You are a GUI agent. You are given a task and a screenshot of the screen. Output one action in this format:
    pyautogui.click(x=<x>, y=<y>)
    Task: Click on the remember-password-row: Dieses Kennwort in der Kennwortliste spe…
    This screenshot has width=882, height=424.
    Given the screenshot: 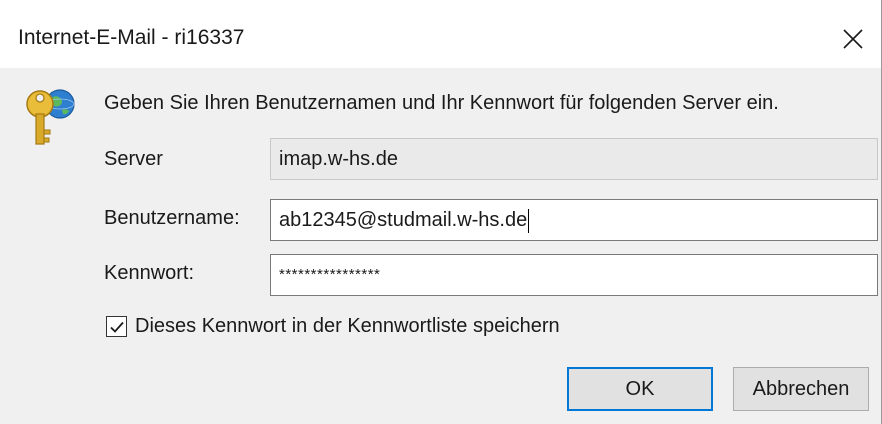 What is the action you would take?
    pyautogui.click(x=333, y=326)
    